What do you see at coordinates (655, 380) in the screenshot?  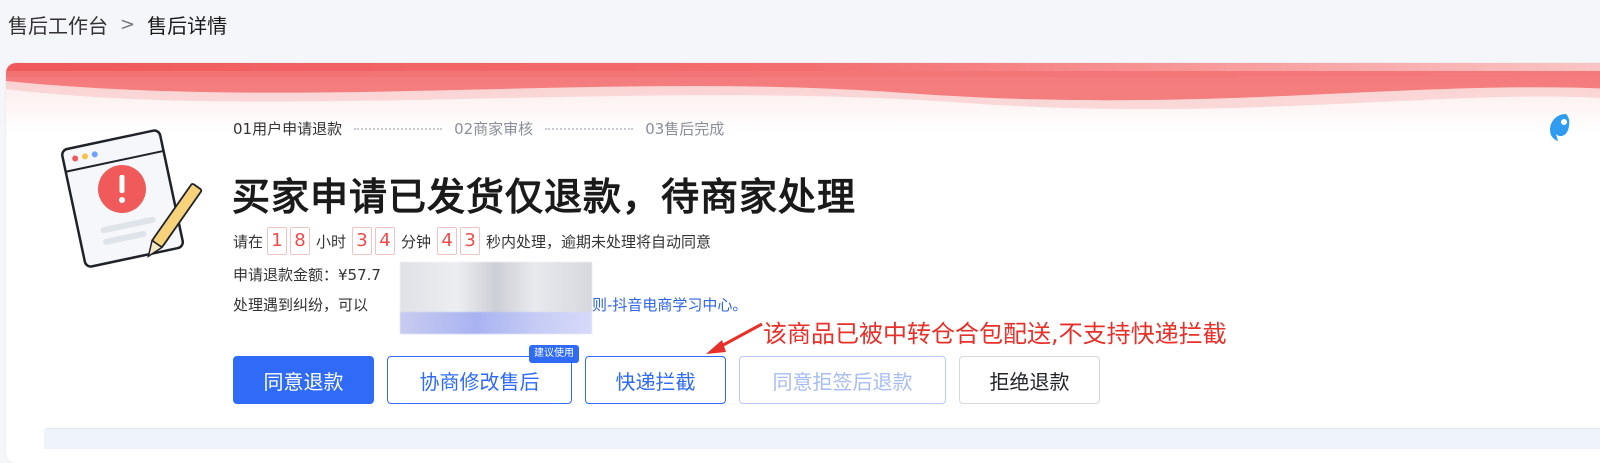 I see `express-intercept-button: 快递拦截` at bounding box center [655, 380].